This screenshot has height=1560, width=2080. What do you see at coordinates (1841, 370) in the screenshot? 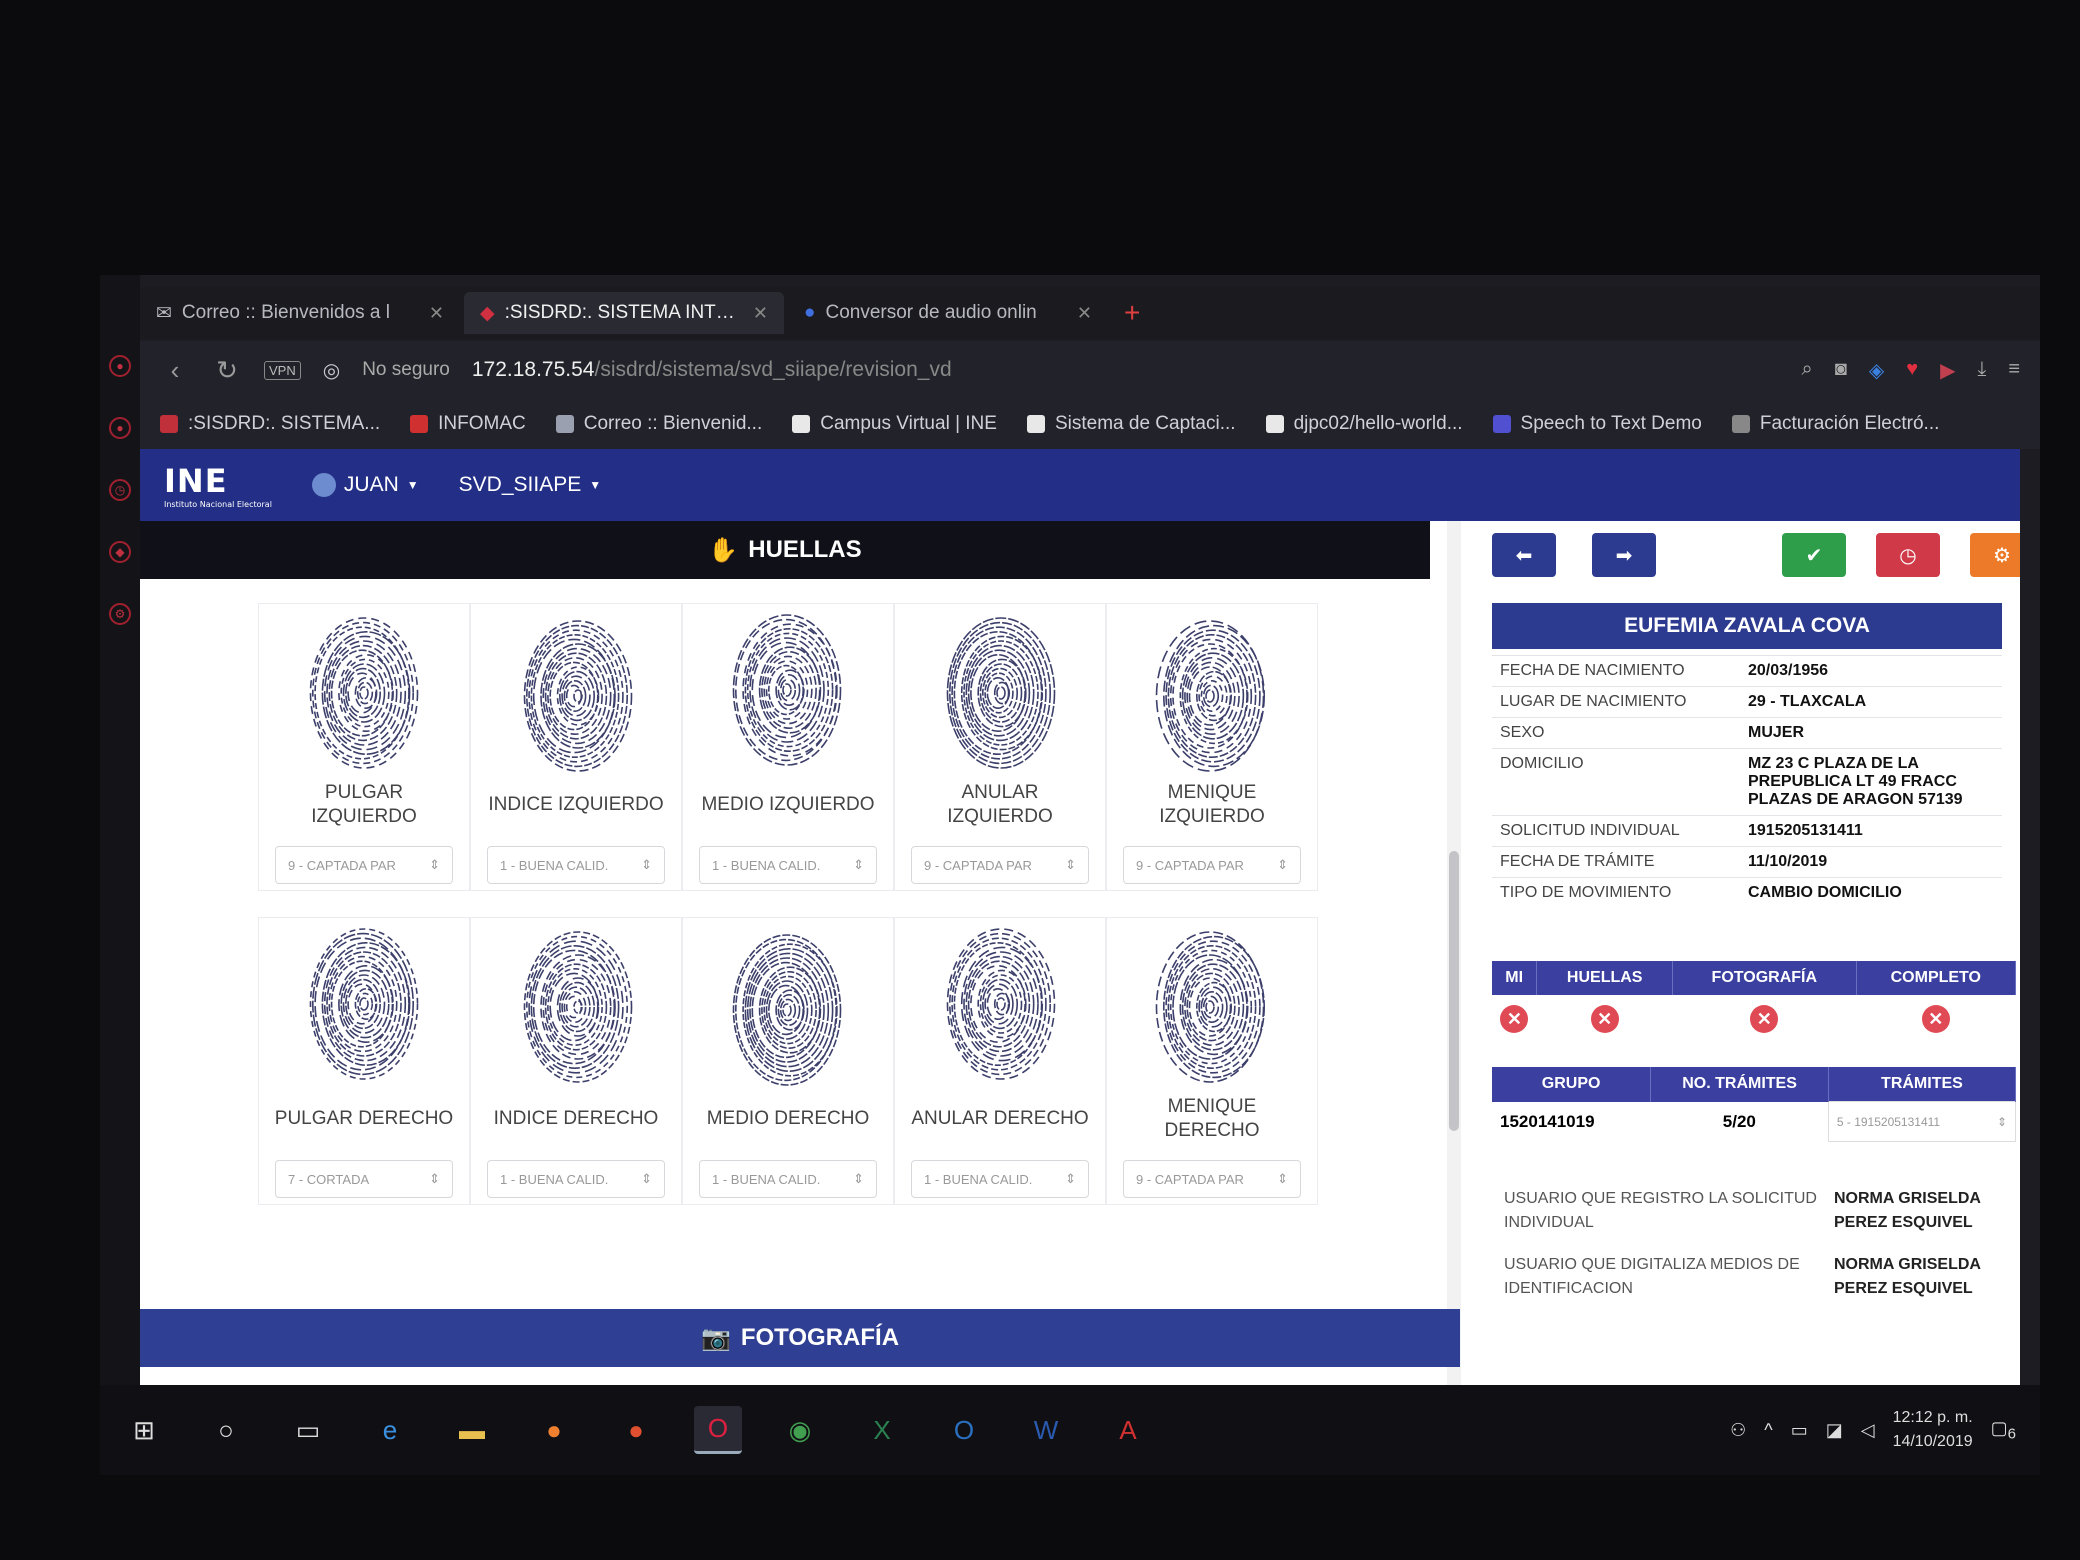
I see `camera-icon: ◙` at bounding box center [1841, 370].